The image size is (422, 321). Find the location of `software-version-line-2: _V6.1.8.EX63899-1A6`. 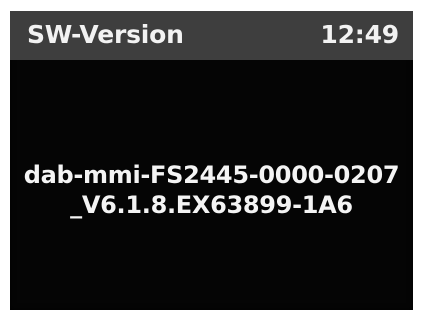

software-version-line-2: _V6.1.8.EX63899-1A6 is located at coordinates (211, 205).